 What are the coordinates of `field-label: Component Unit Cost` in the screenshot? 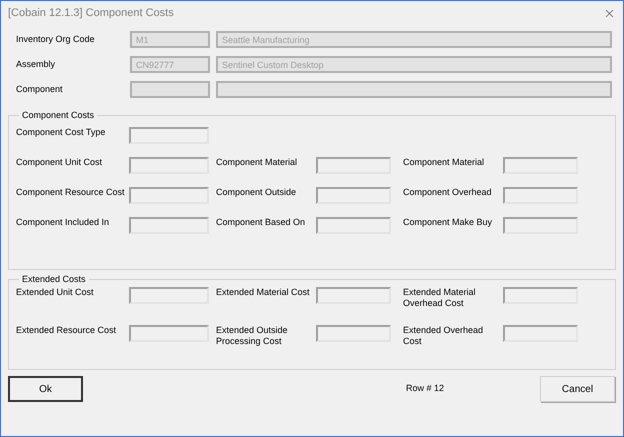 It's located at (60, 162).